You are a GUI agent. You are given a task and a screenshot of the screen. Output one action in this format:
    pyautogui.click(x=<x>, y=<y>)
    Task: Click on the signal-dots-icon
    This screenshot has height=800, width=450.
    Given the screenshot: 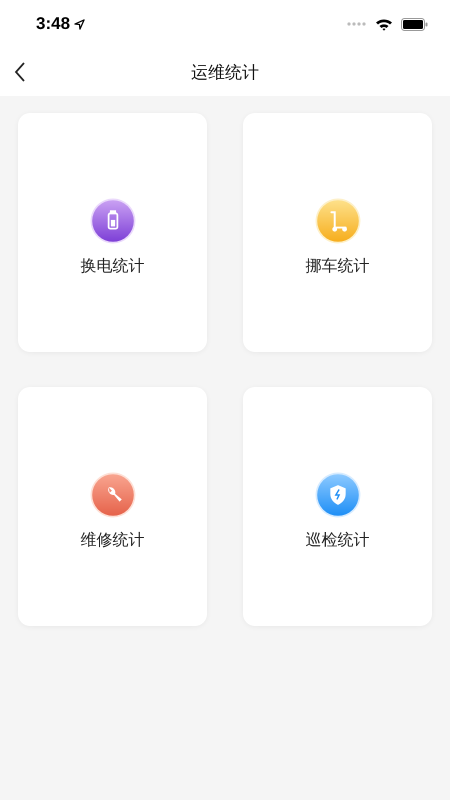 What is the action you would take?
    pyautogui.click(x=357, y=24)
    